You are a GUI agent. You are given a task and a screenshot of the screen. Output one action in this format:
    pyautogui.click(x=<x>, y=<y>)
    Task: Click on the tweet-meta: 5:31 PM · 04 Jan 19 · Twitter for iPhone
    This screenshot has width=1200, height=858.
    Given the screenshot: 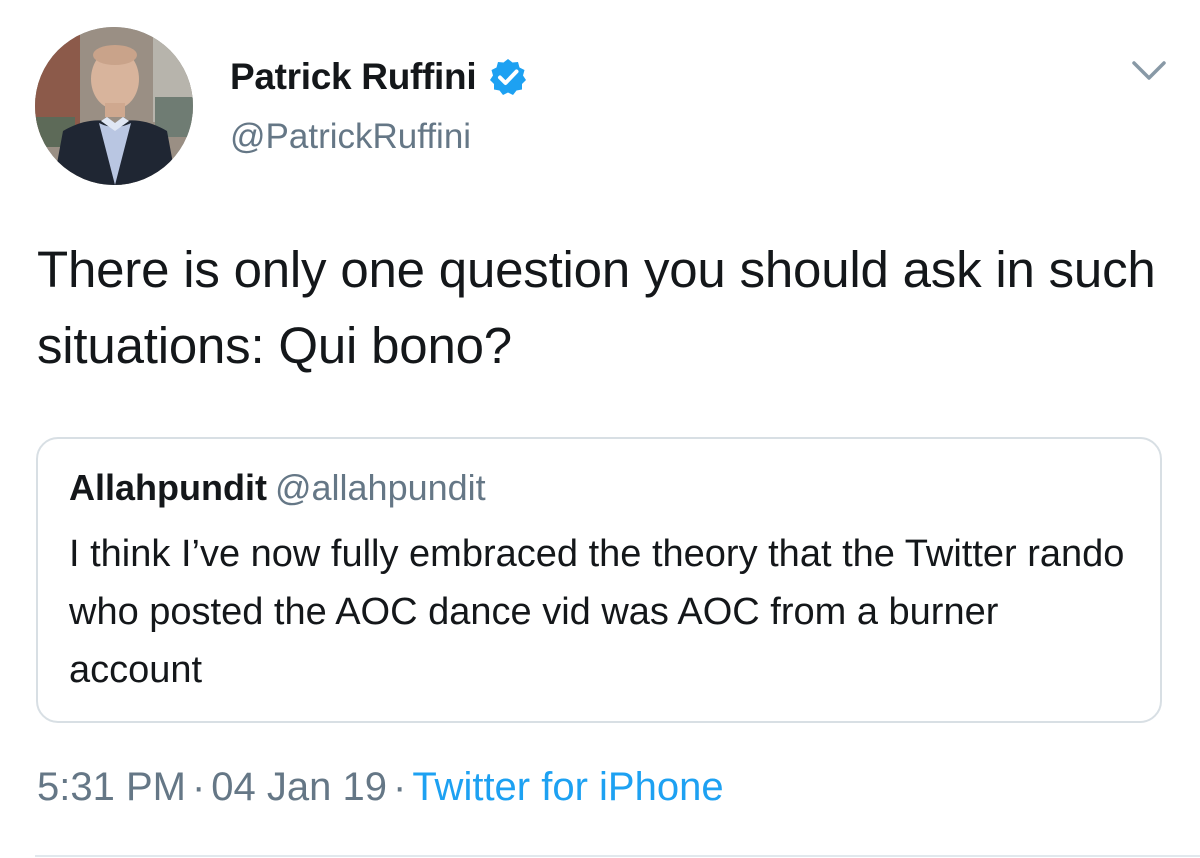 What is the action you would take?
    pyautogui.click(x=380, y=787)
    